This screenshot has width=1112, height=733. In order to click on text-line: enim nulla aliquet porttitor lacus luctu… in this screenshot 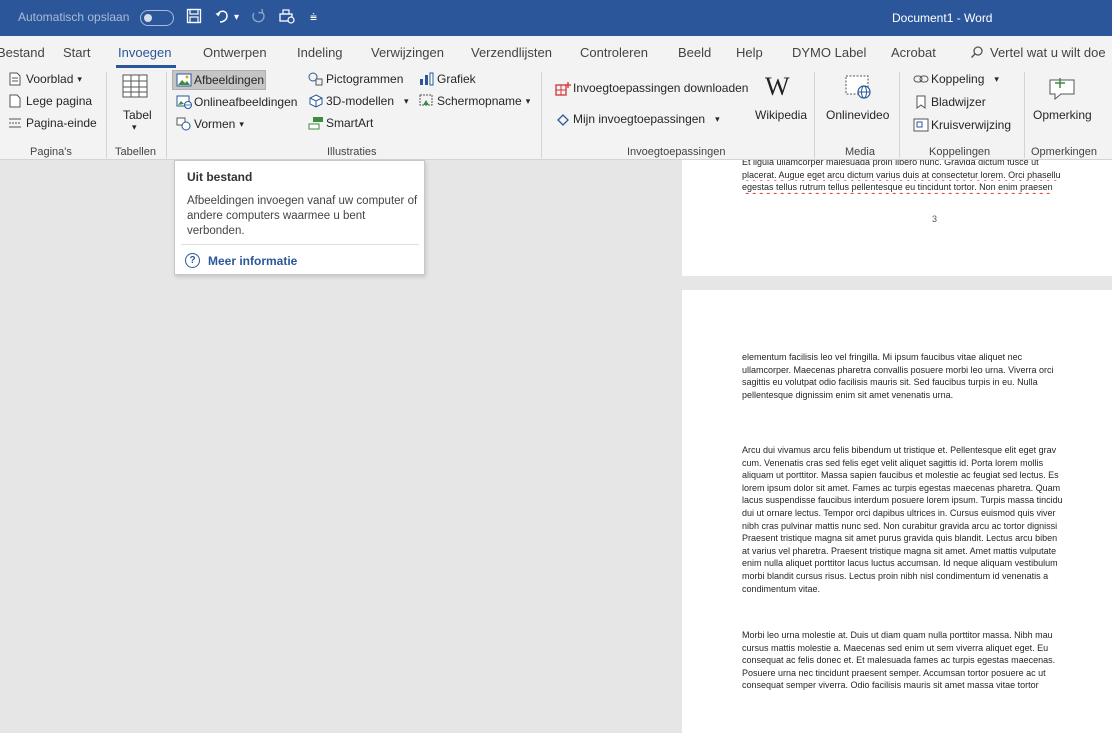, I will do `click(900, 563)`.